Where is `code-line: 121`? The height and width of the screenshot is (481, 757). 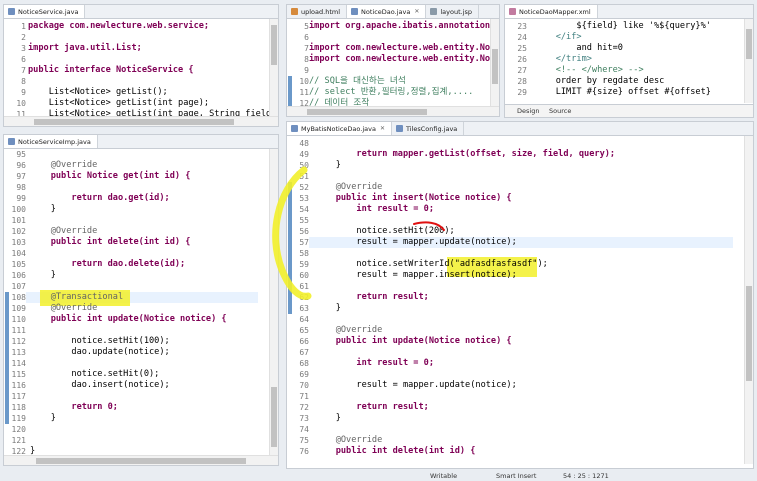
code-line: 121 is located at coordinates (136, 440).